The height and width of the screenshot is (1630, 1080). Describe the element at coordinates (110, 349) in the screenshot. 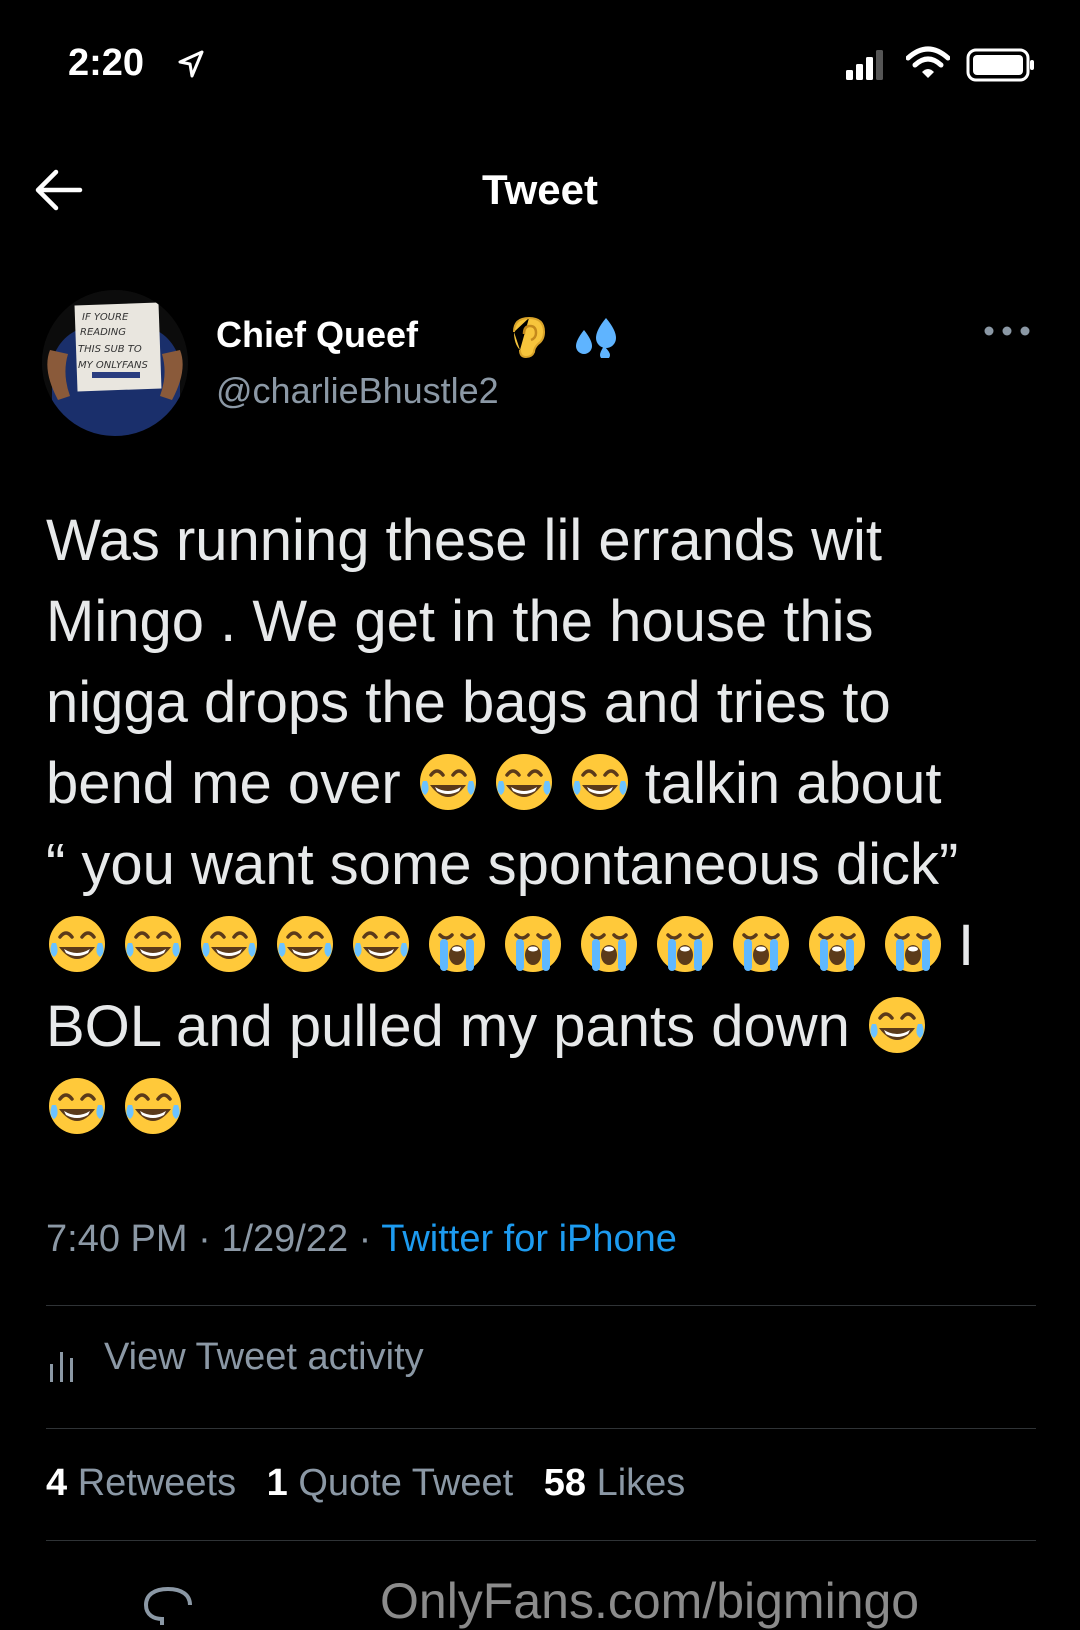

I see `svg-text: THIS SUB TO` at that location.